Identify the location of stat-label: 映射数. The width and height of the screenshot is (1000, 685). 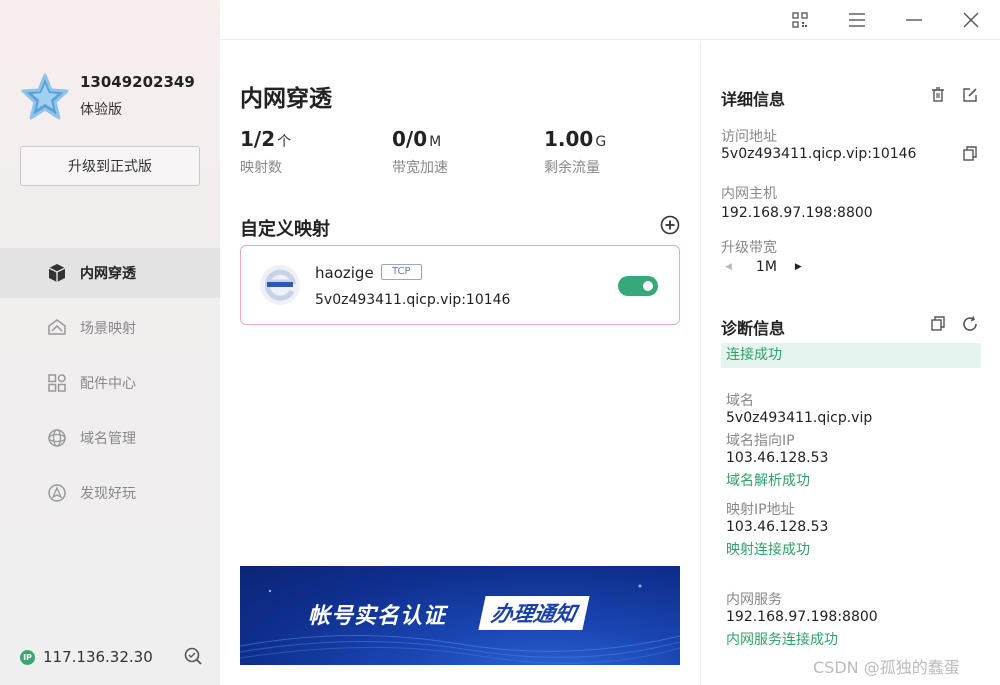
(261, 168).